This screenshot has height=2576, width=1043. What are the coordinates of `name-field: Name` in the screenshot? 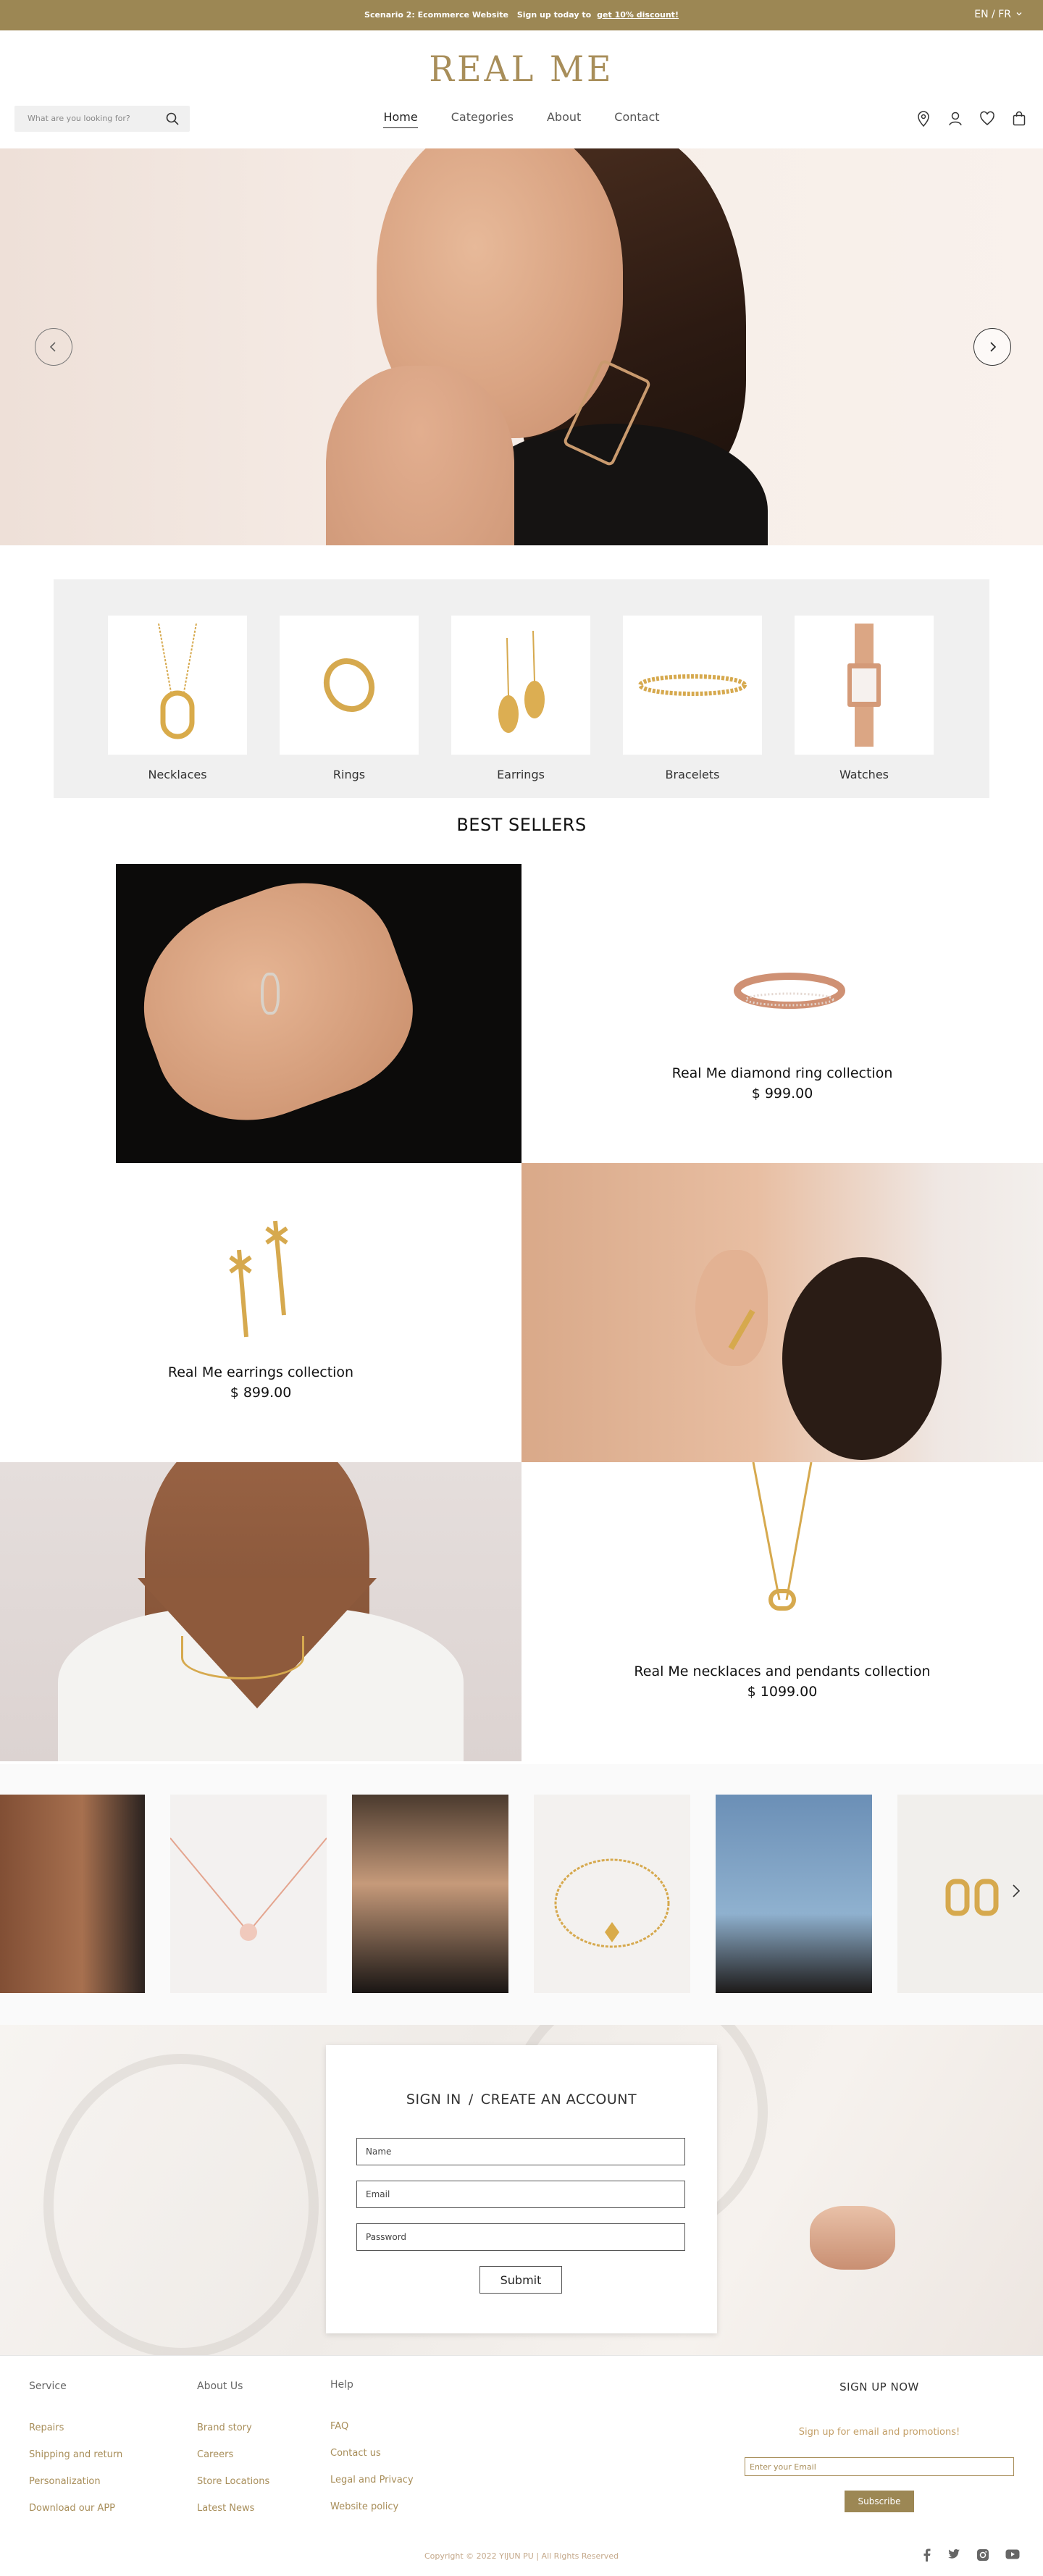 It's located at (520, 2151).